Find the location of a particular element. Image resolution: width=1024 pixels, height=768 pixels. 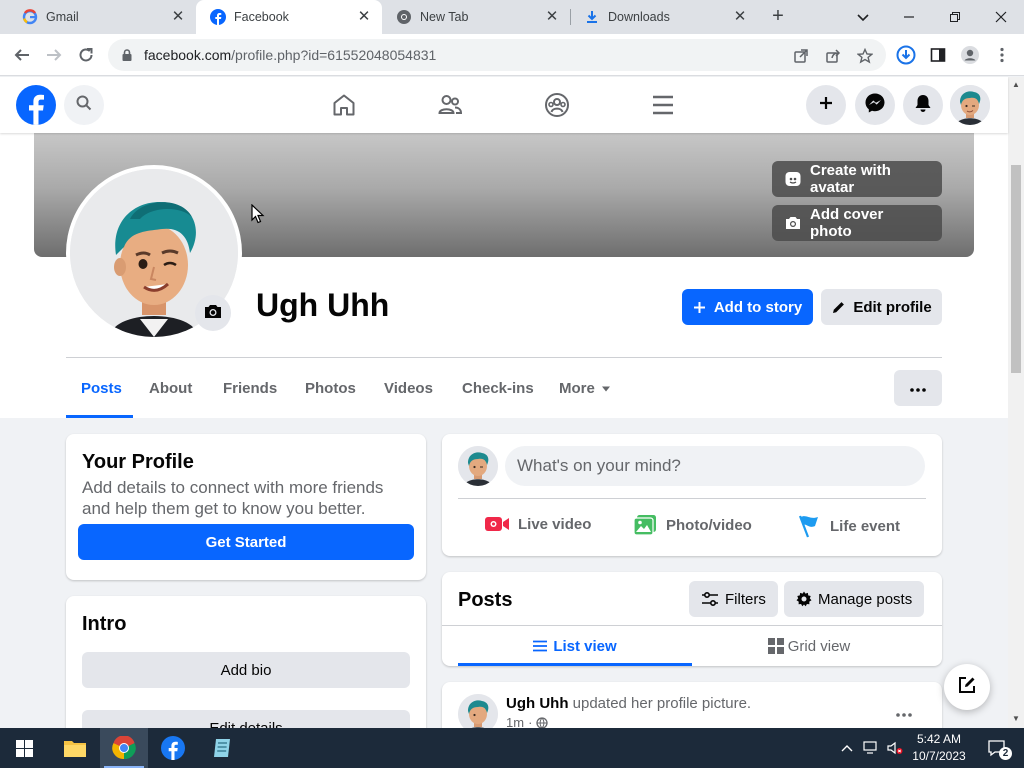

plus-icon is located at coordinates (826, 105).